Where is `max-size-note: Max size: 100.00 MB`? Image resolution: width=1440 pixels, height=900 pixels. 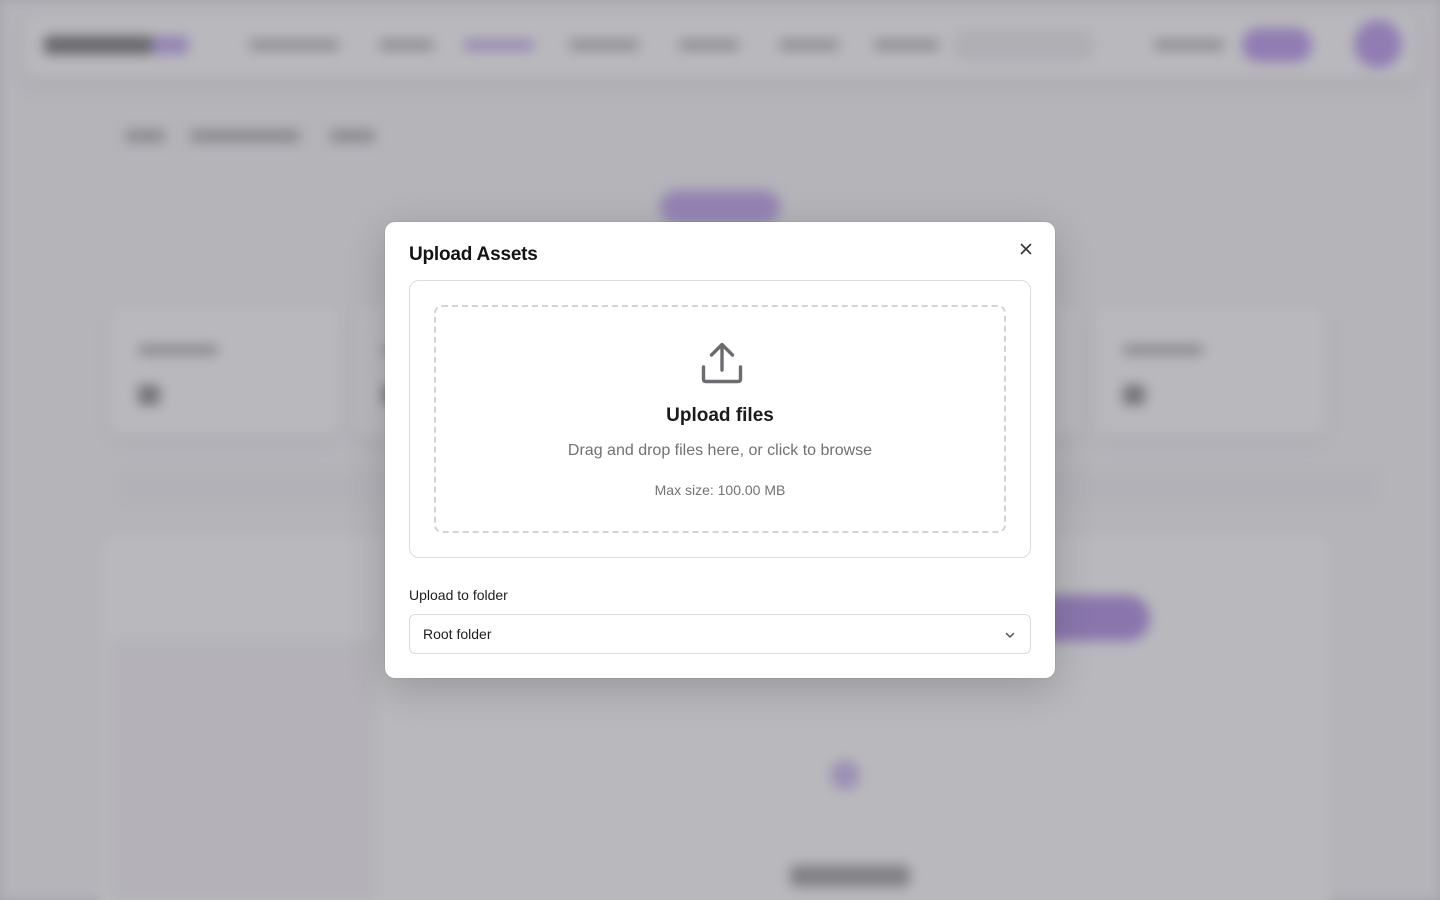 max-size-note: Max size: 100.00 MB is located at coordinates (720, 490).